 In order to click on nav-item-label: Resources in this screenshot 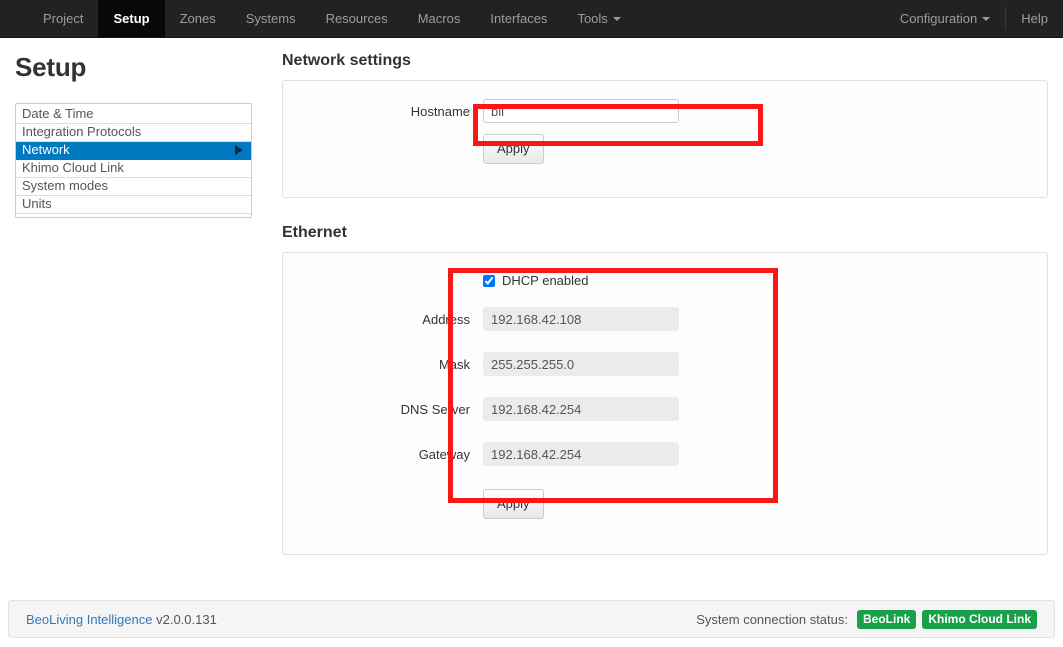, I will do `click(356, 18)`.